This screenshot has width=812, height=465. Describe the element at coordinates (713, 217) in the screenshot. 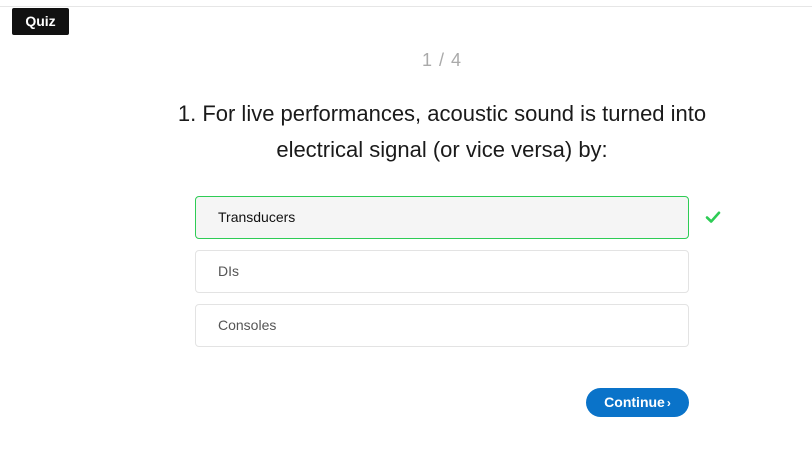

I see `check-icon` at that location.